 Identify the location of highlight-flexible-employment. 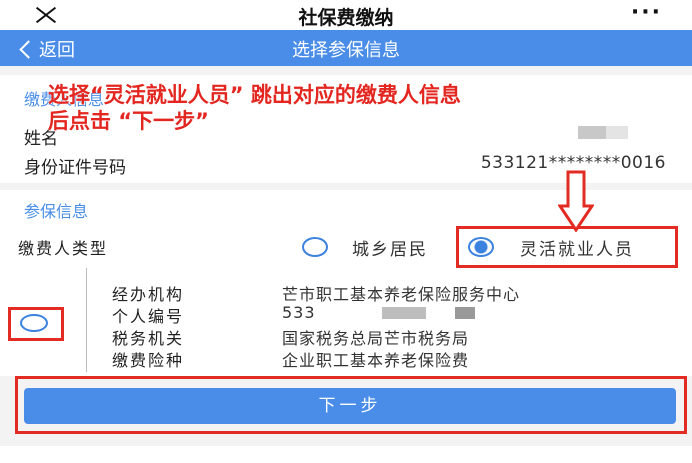
(567, 247).